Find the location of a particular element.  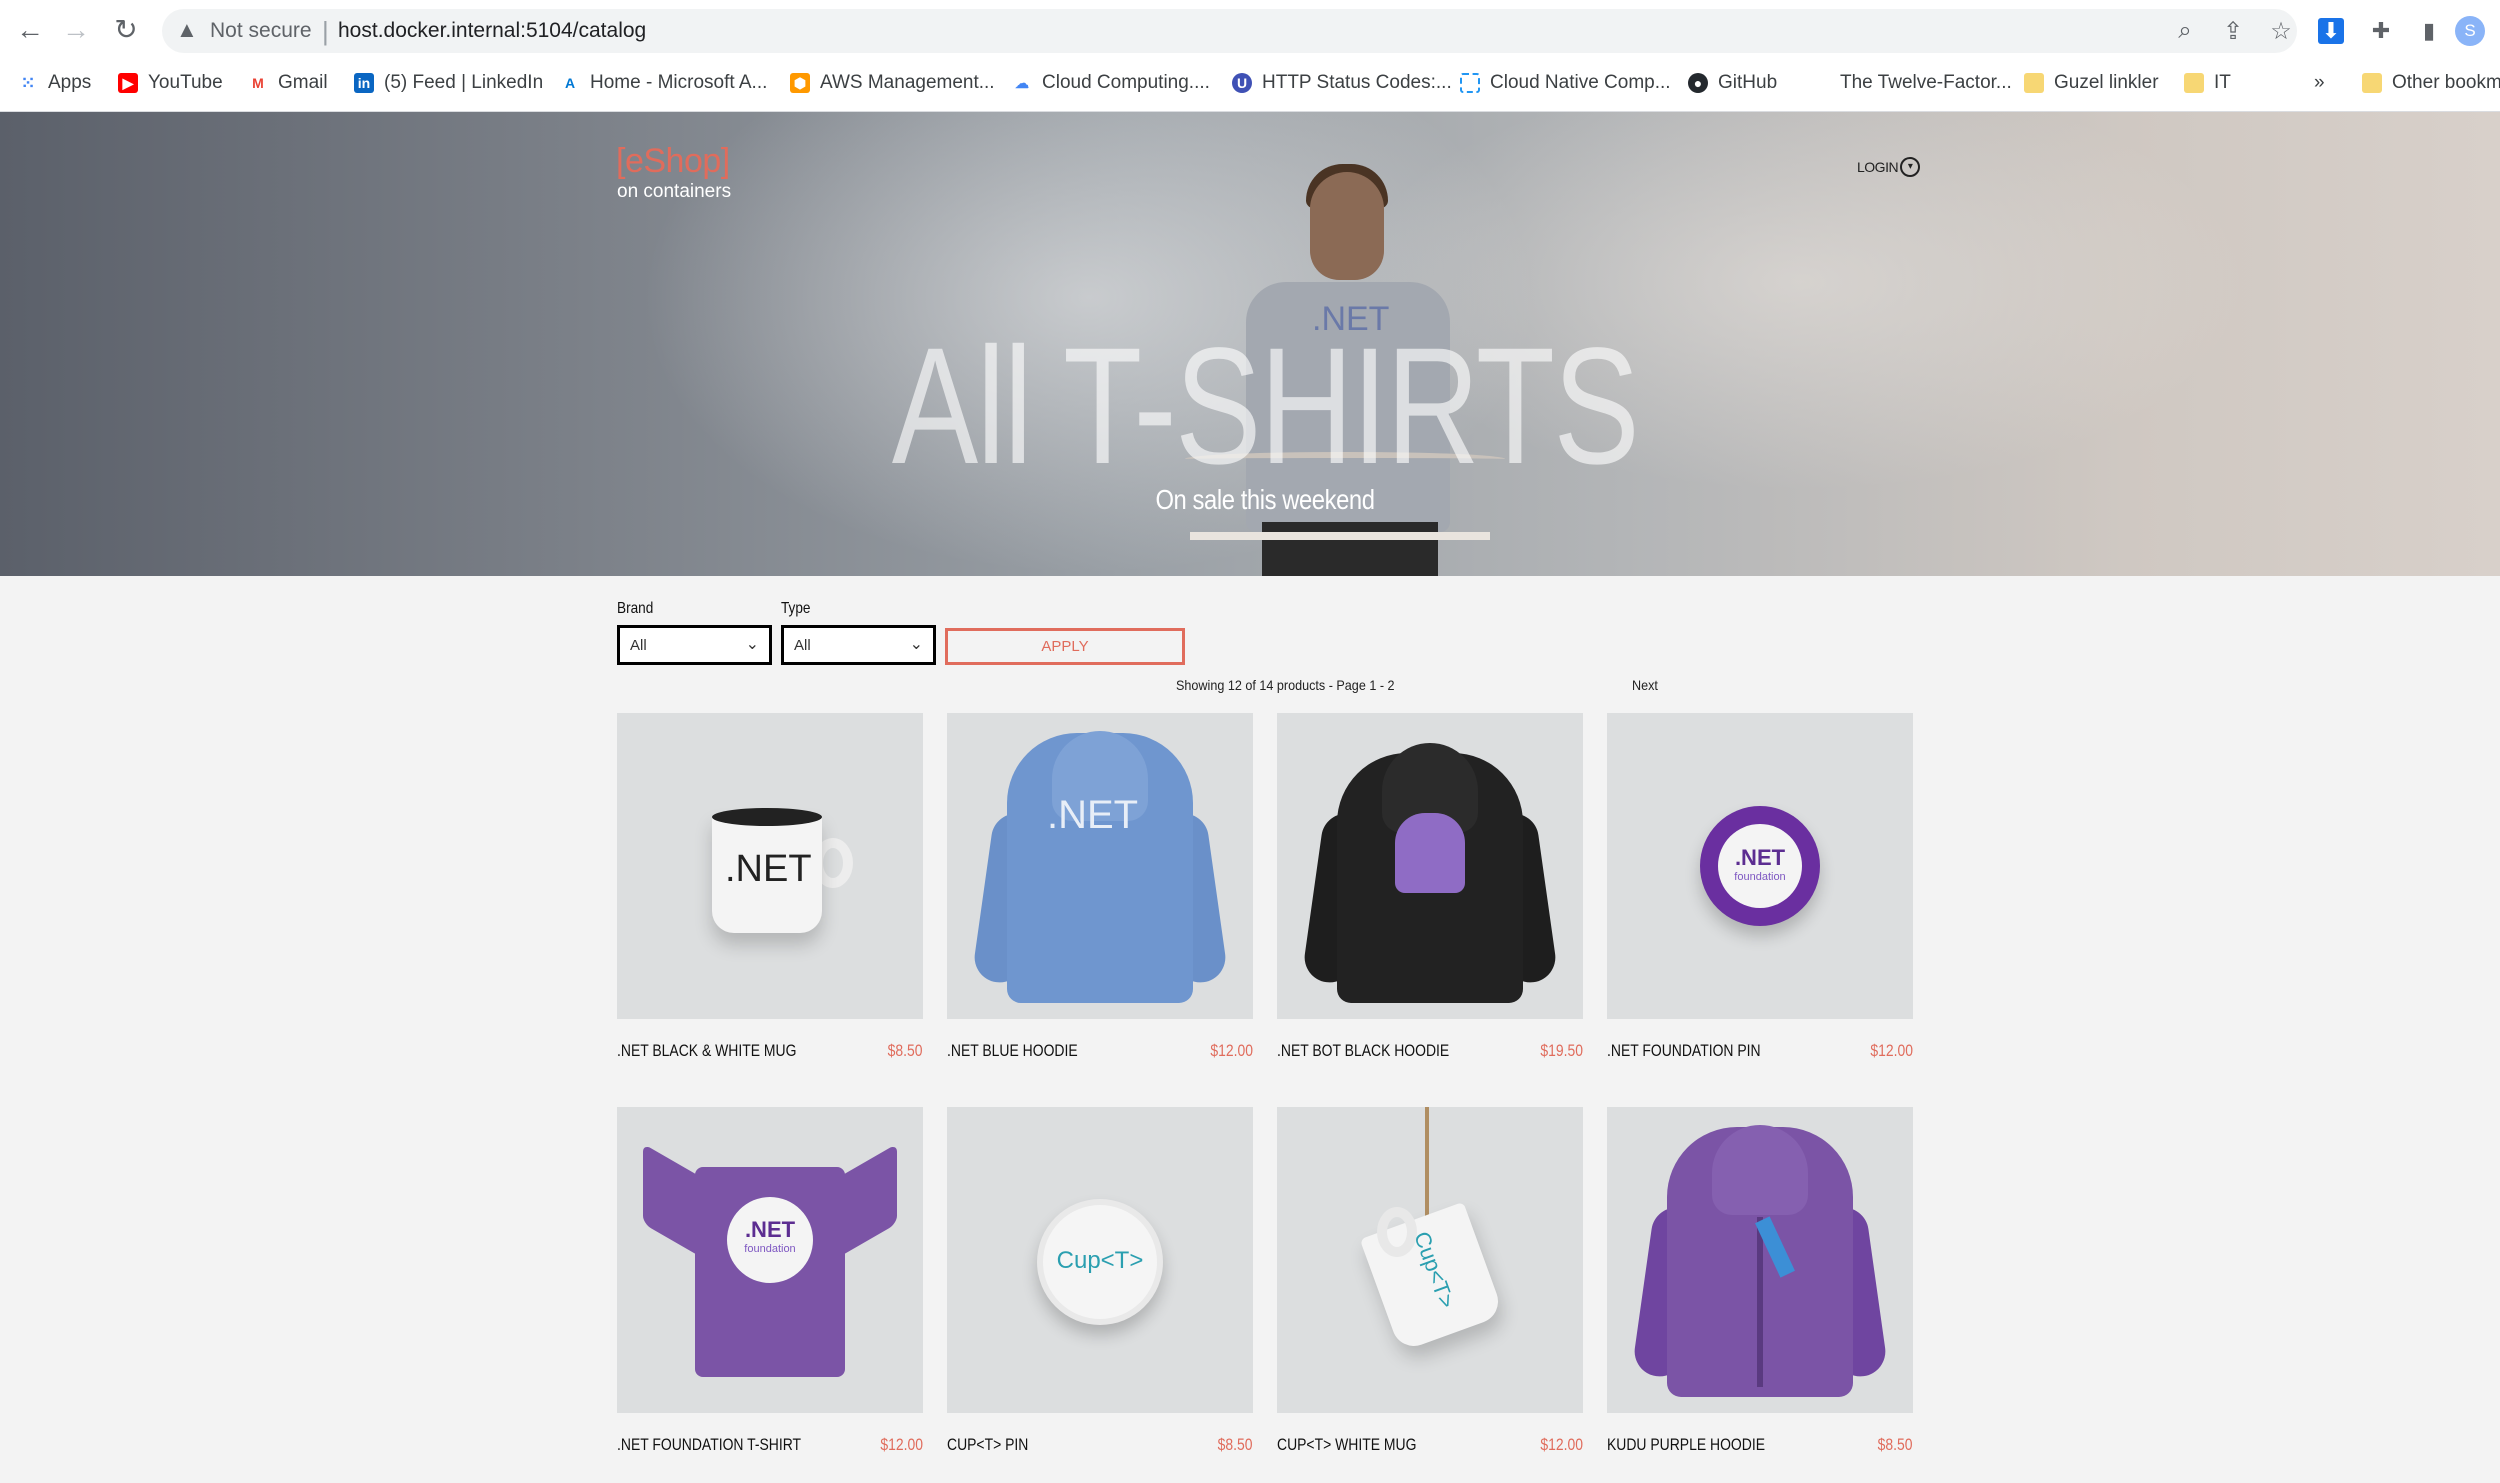

hero-title: All T-SHIRTS is located at coordinates (1265, 406).